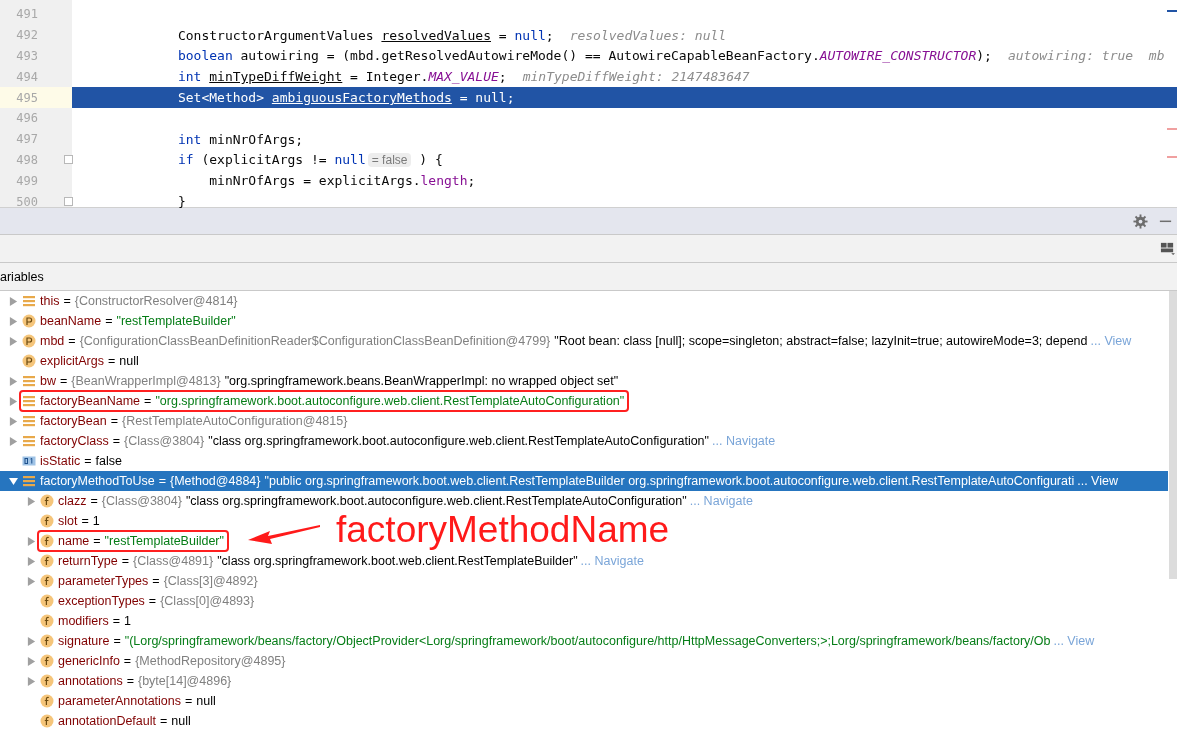 This screenshot has height=740, width=1177. I want to click on variable-name: bw, so click(48, 381).